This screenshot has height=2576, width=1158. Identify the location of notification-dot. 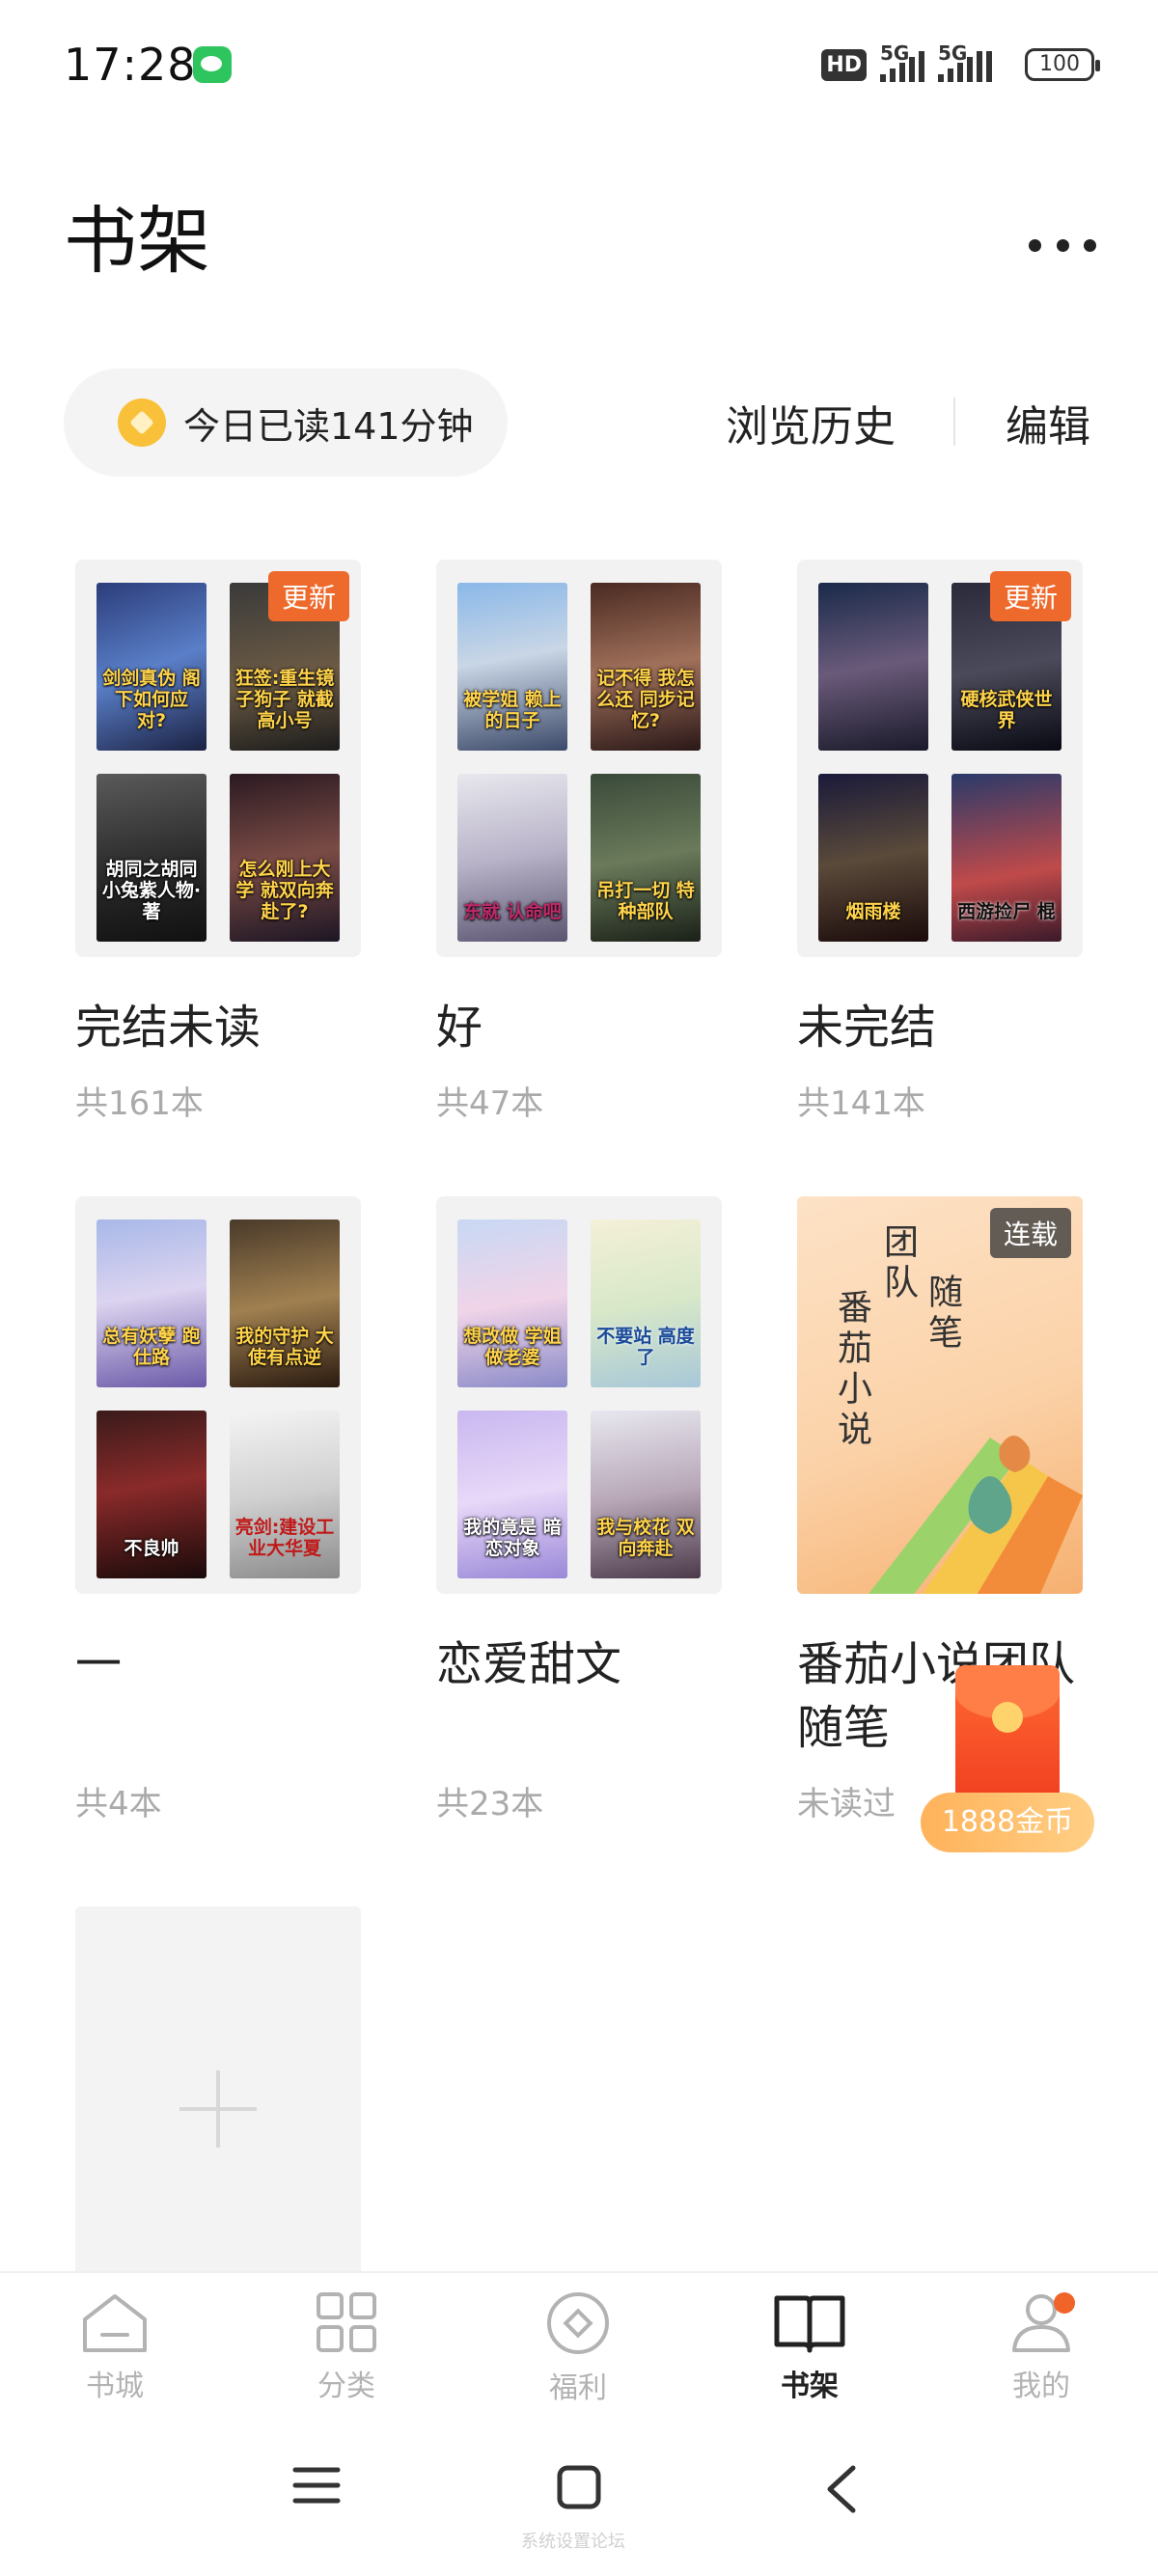
(1064, 2303).